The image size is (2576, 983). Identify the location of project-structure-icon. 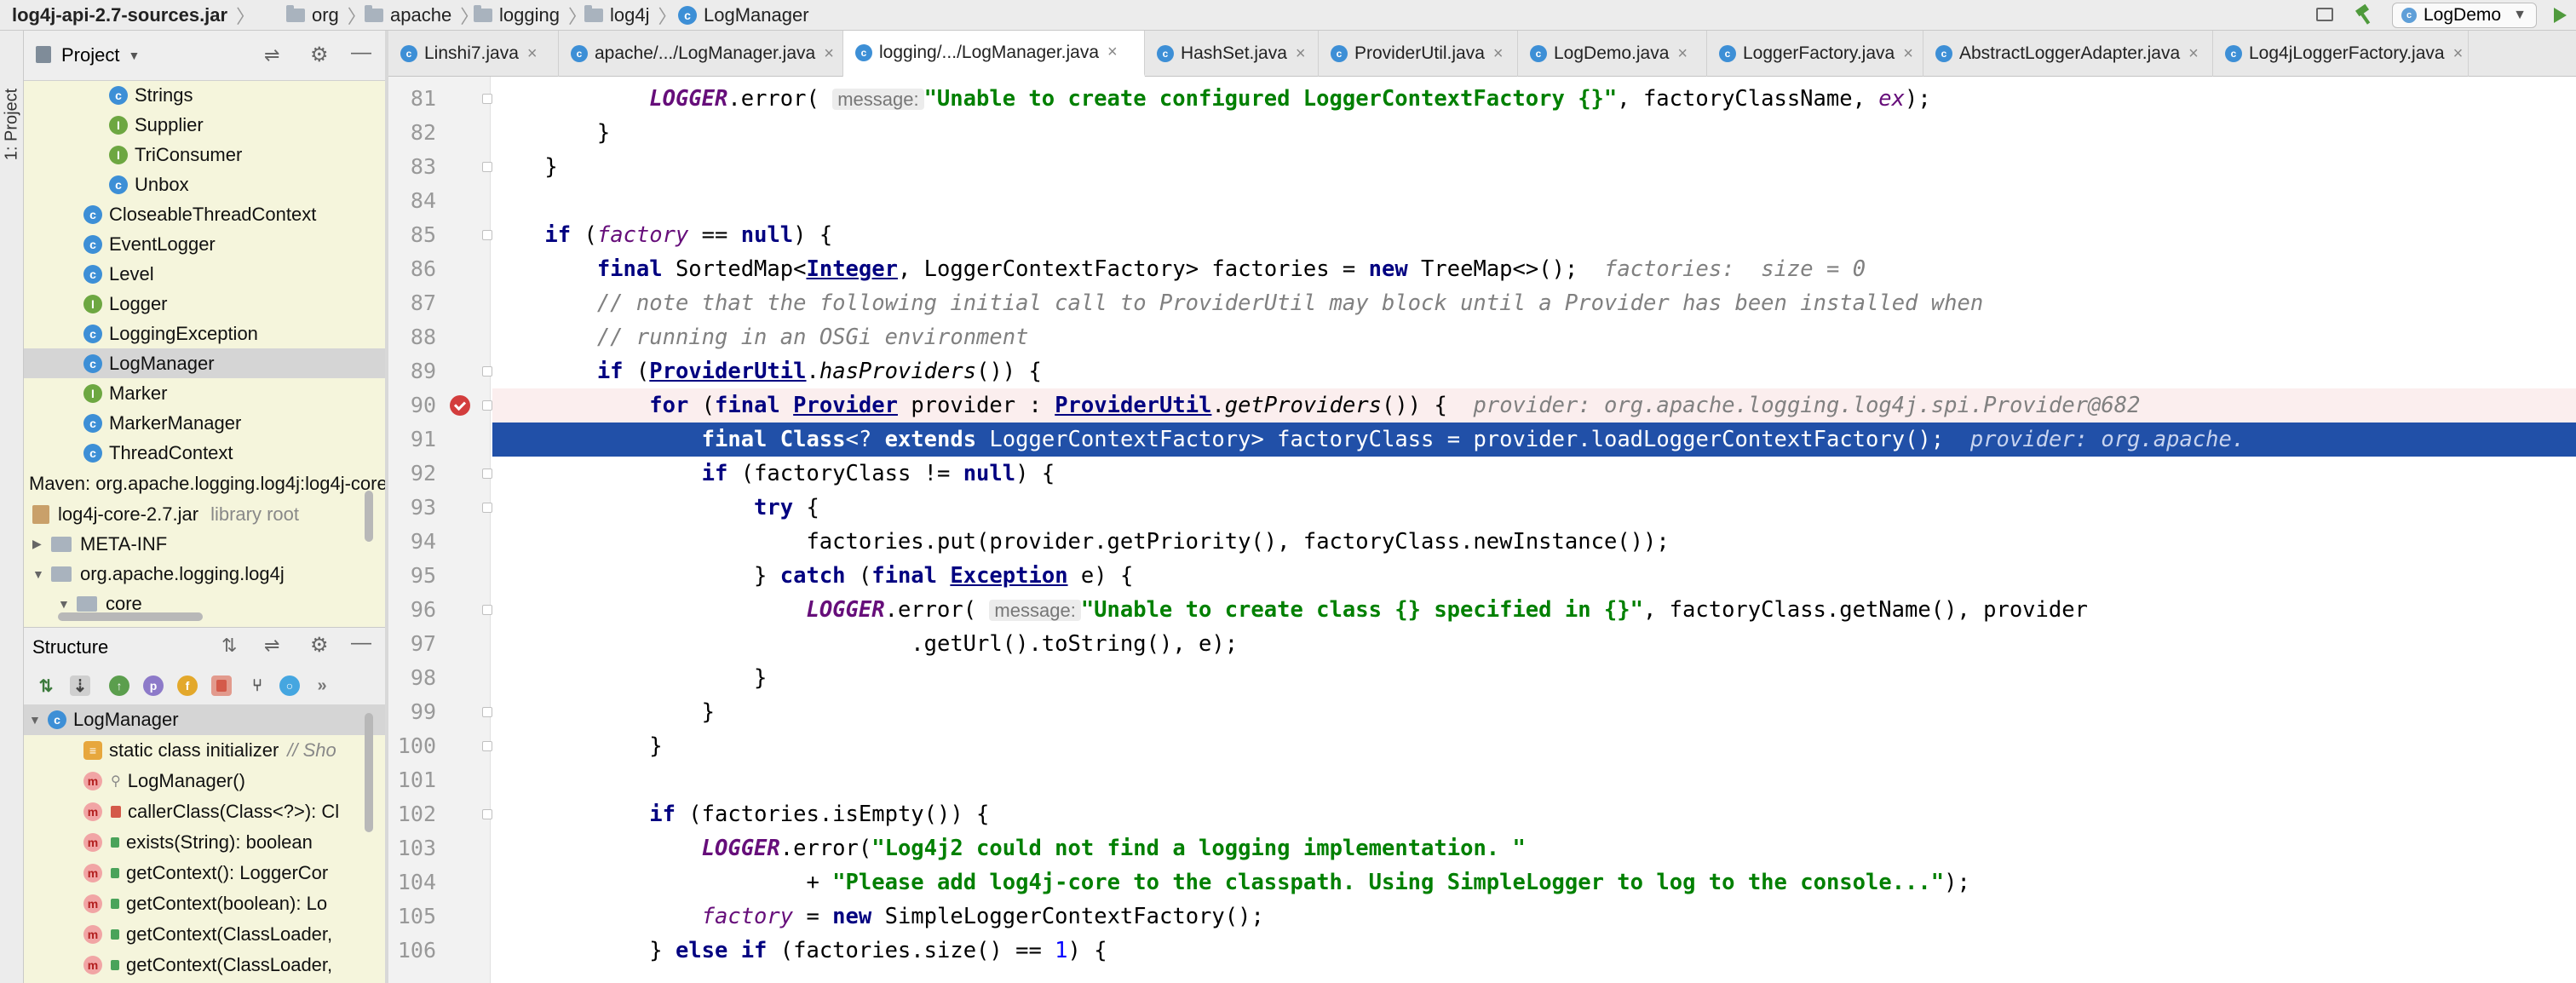
(2326, 15).